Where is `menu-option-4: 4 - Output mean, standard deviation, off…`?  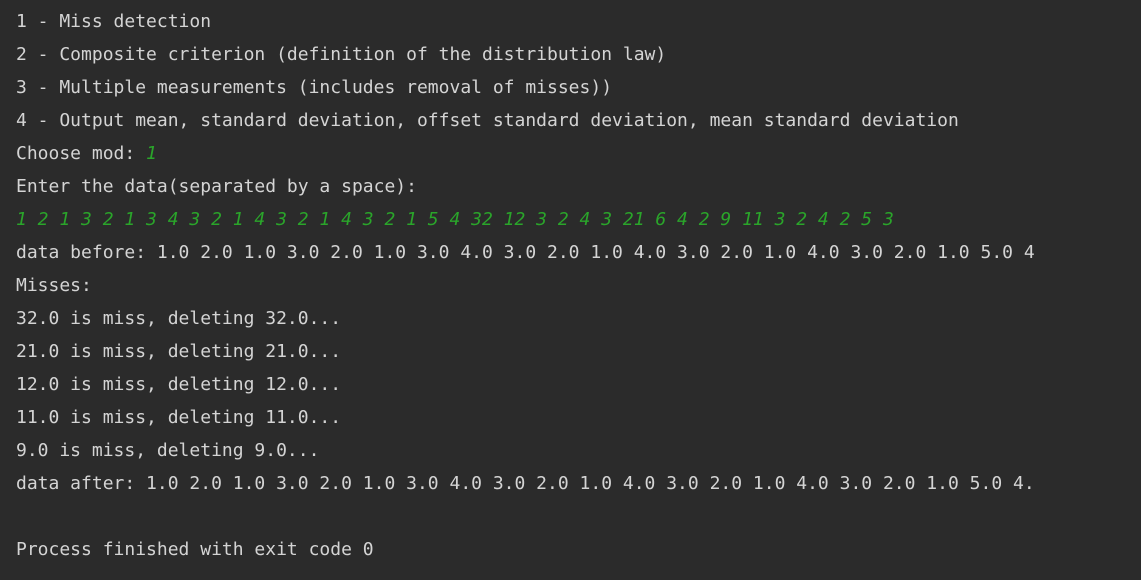
menu-option-4: 4 - Output mean, standard deviation, off… is located at coordinates (487, 120).